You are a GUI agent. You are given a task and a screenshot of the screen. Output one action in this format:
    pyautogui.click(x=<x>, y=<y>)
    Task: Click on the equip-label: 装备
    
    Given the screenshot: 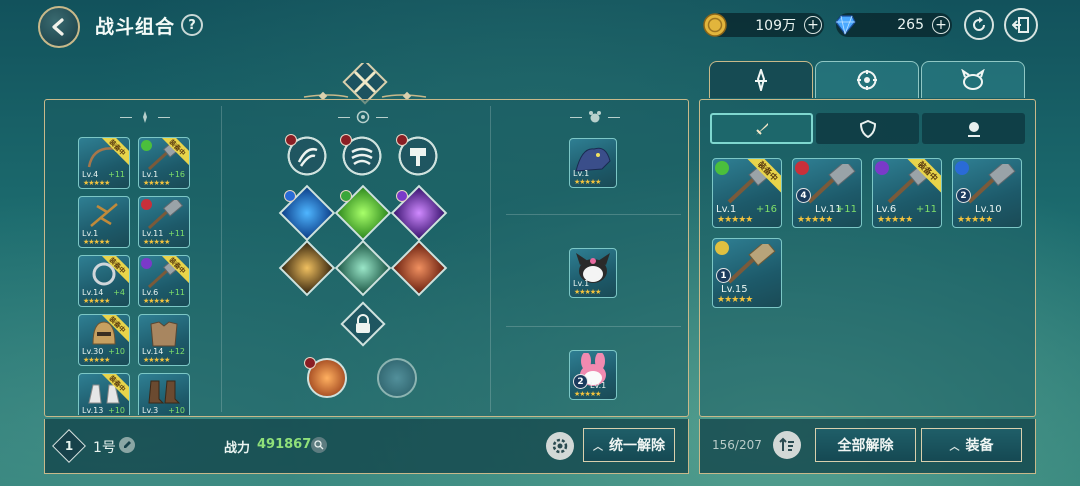 What is the action you would take?
    pyautogui.click(x=979, y=446)
    